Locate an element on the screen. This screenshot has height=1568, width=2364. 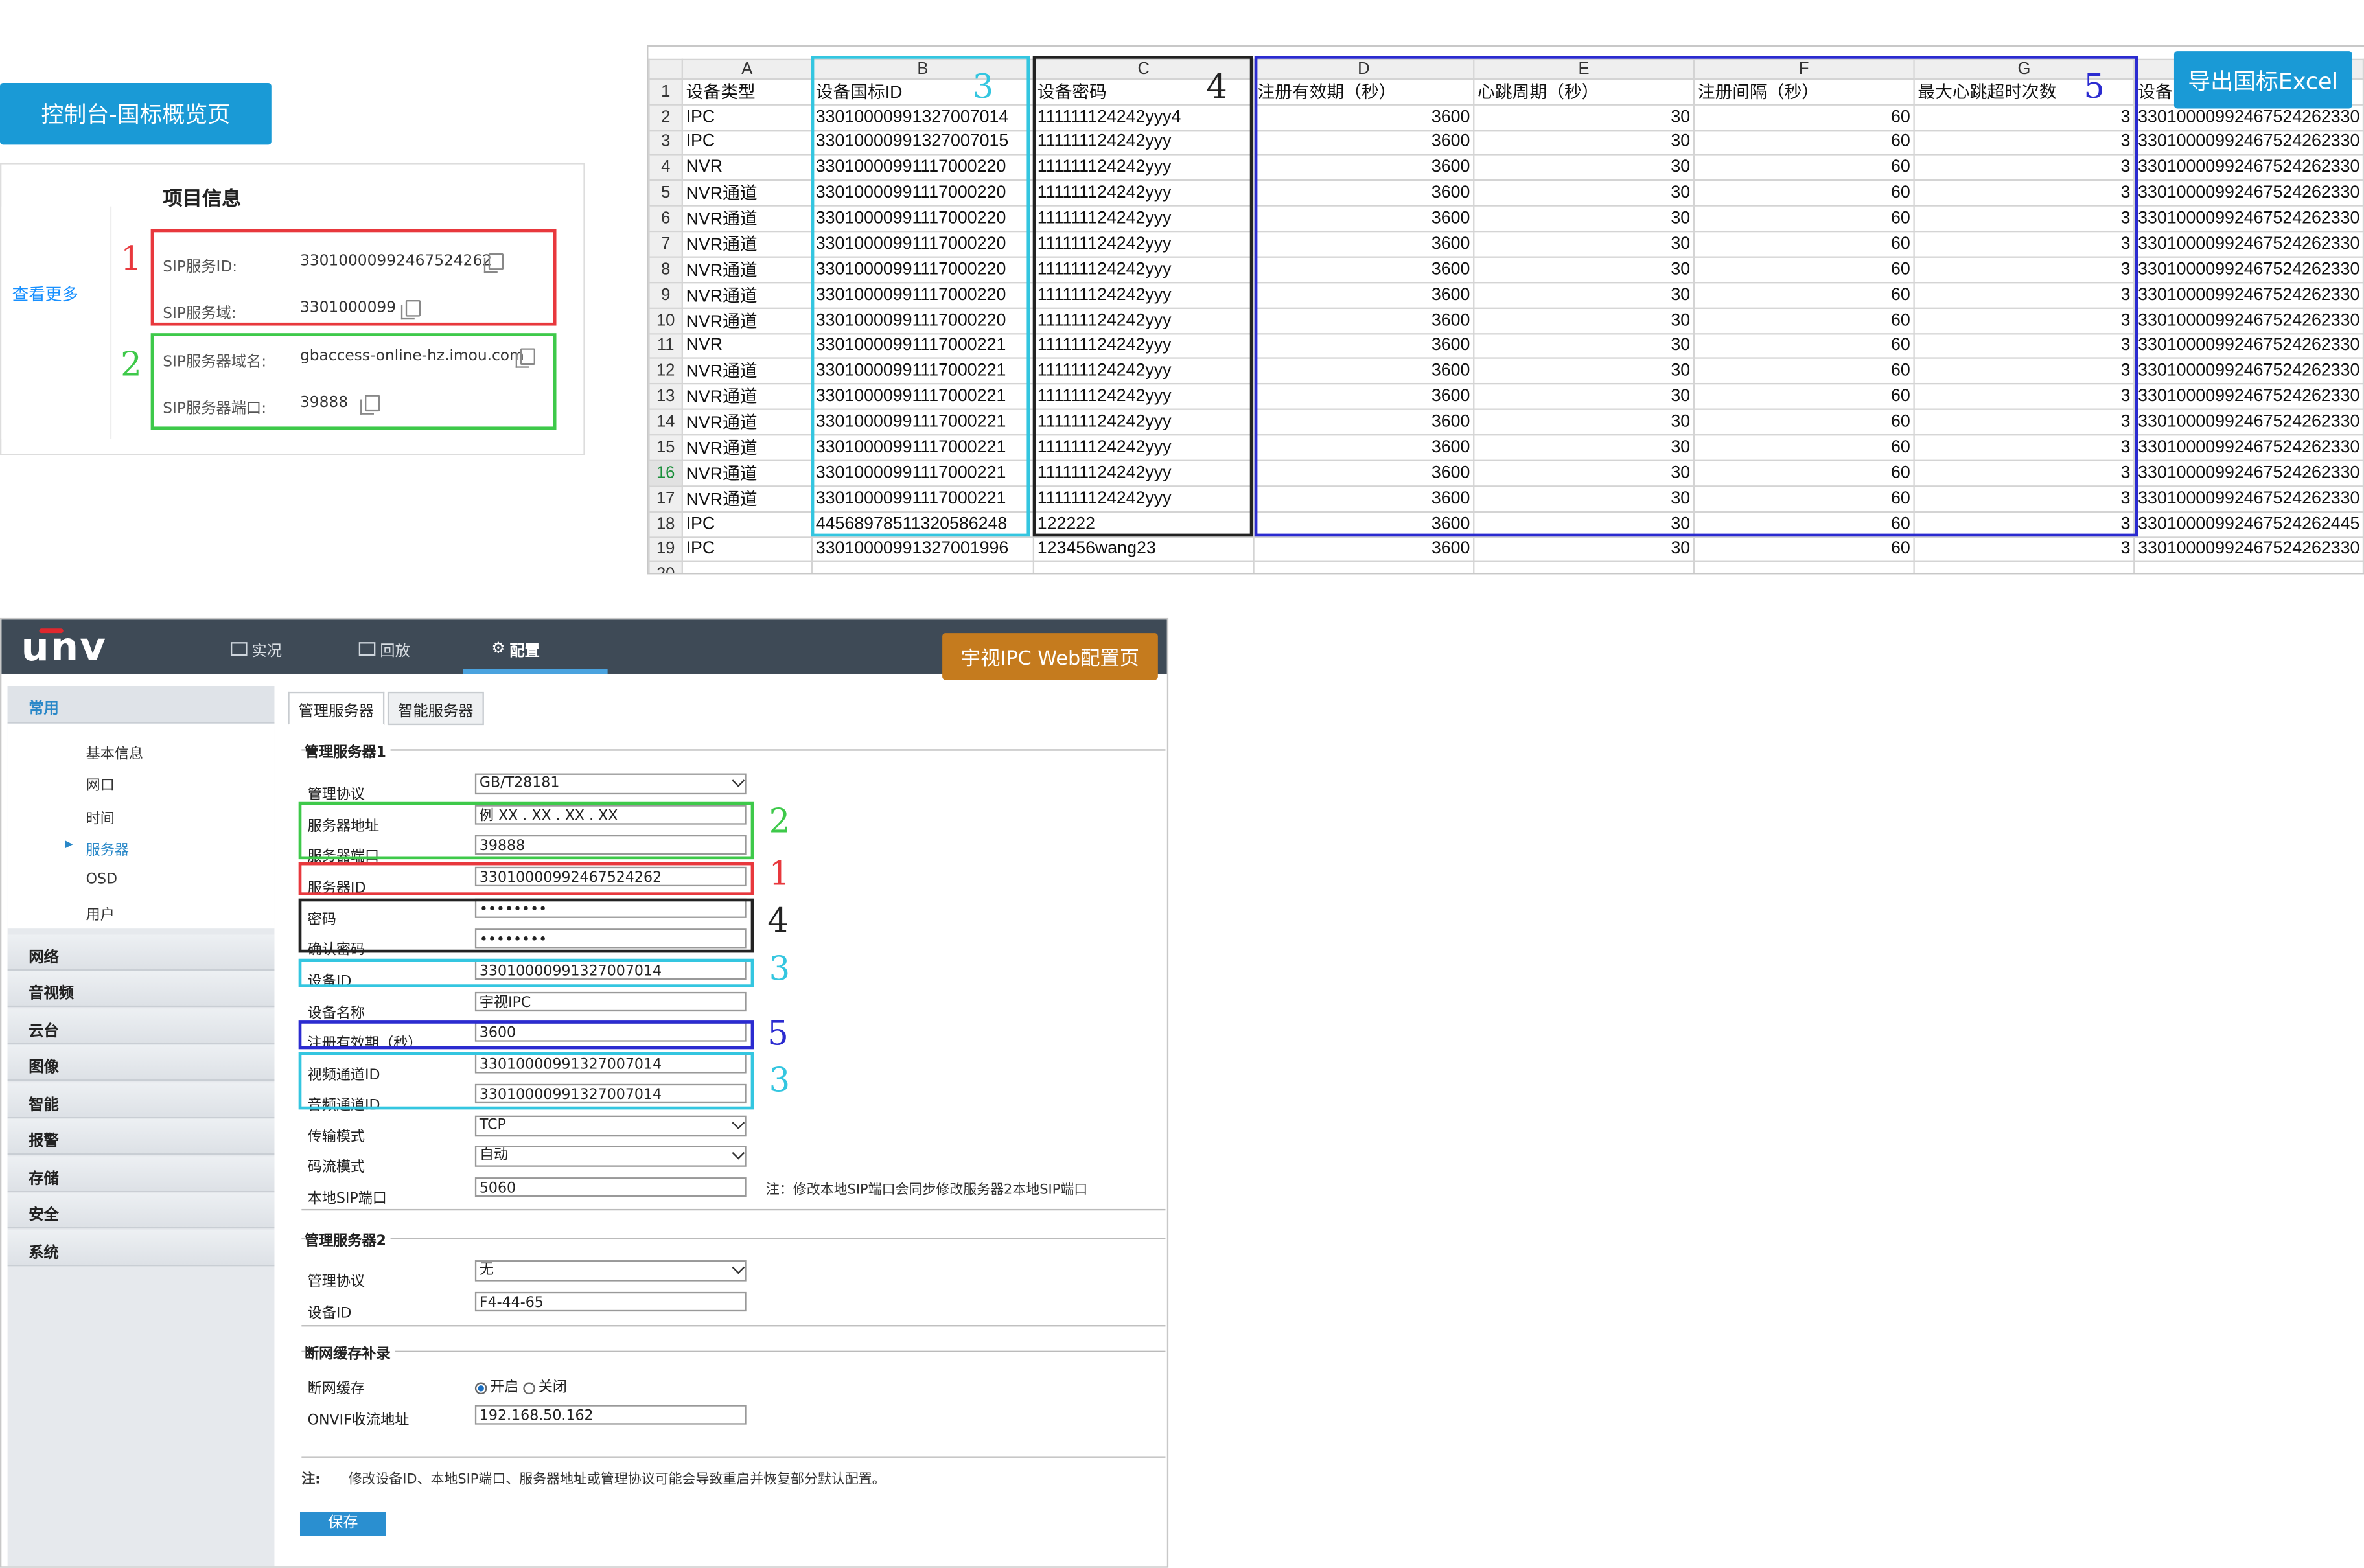
table-cell: 60 is located at coordinates (1804, 549).